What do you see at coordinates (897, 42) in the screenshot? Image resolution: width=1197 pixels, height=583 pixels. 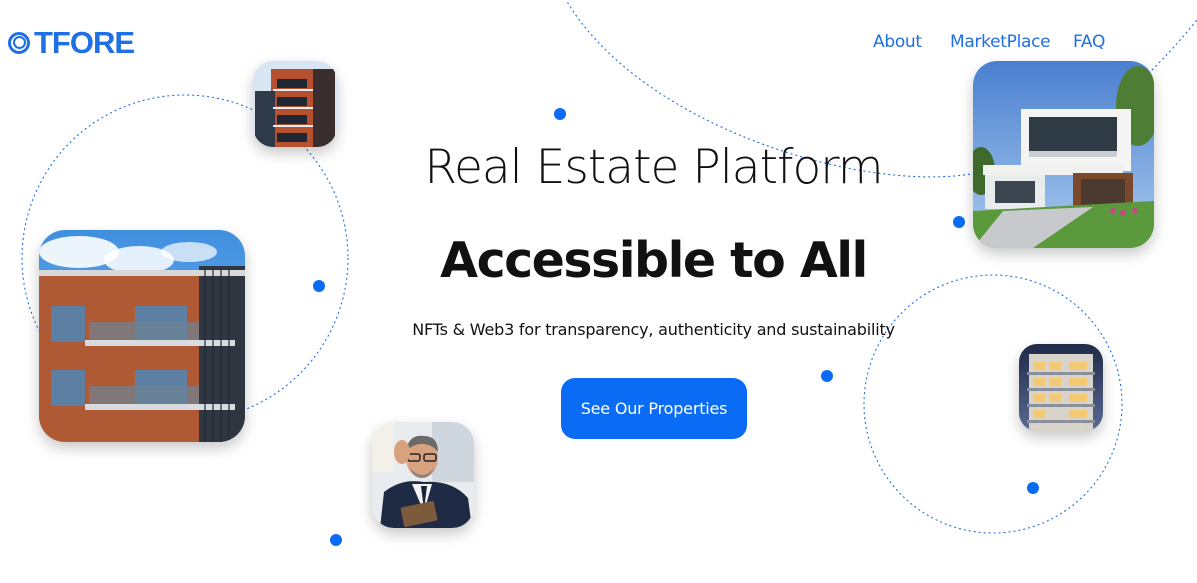 I see `nav-link-about: About` at bounding box center [897, 42].